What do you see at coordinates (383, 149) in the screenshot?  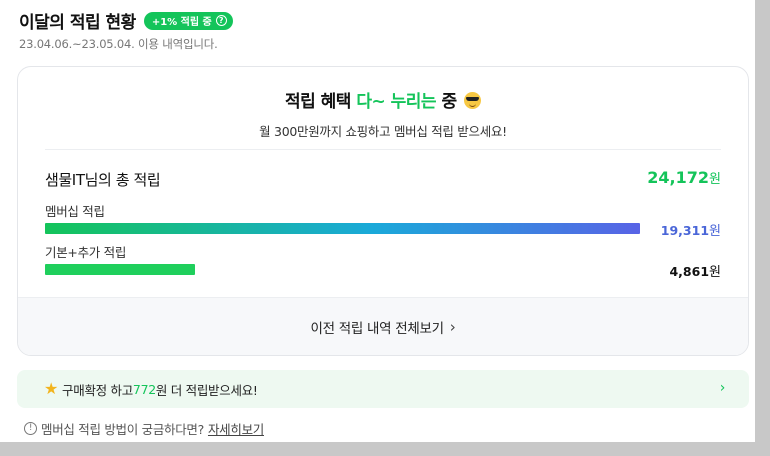 I see `divider` at bounding box center [383, 149].